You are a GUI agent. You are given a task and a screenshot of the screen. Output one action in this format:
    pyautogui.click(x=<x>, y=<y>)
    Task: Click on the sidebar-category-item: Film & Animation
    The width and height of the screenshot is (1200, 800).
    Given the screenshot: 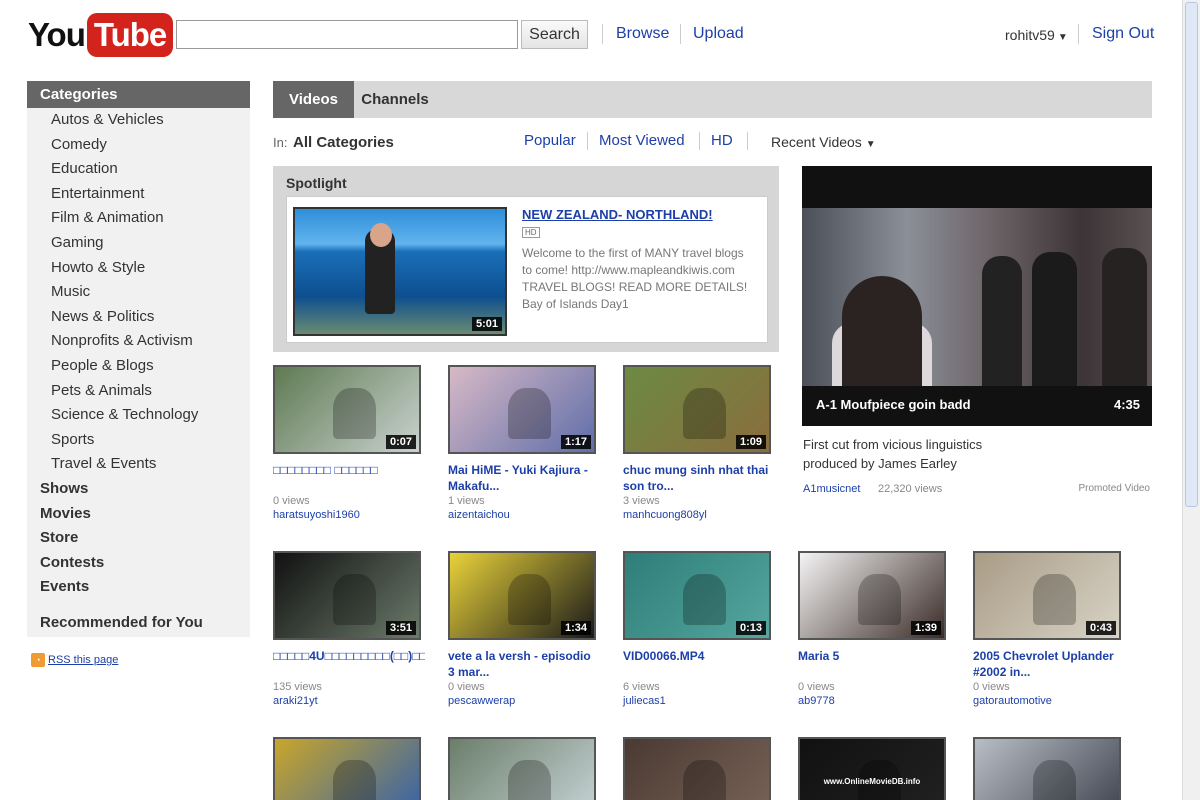 What is the action you would take?
    pyautogui.click(x=138, y=218)
    